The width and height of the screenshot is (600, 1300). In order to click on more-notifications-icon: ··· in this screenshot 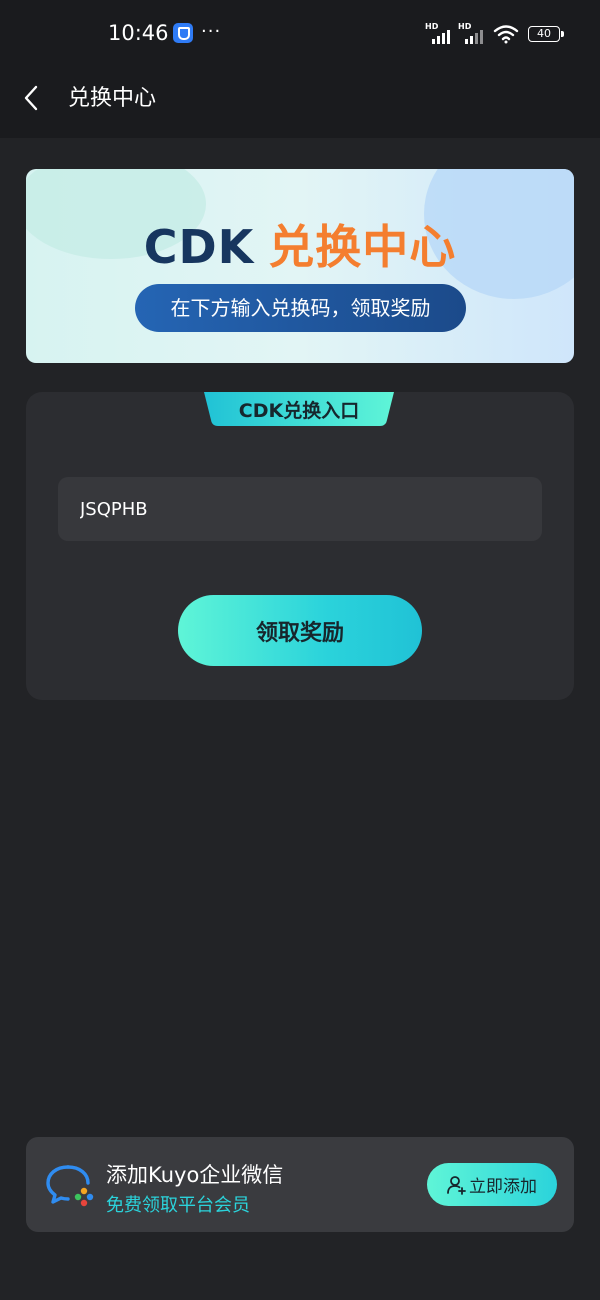, I will do `click(211, 31)`.